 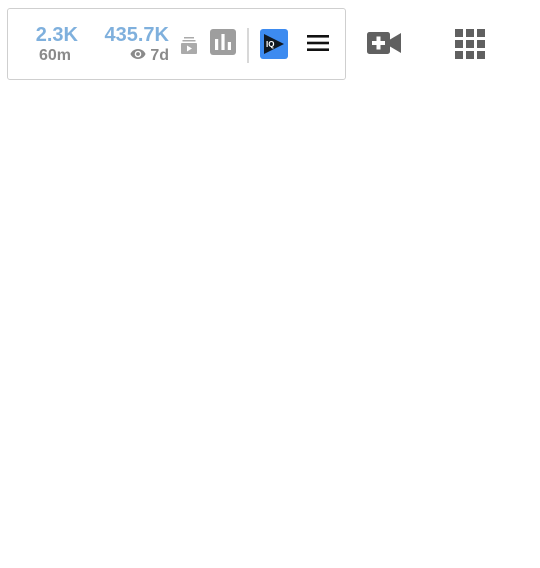 I want to click on views-period: 7d, so click(x=159, y=55).